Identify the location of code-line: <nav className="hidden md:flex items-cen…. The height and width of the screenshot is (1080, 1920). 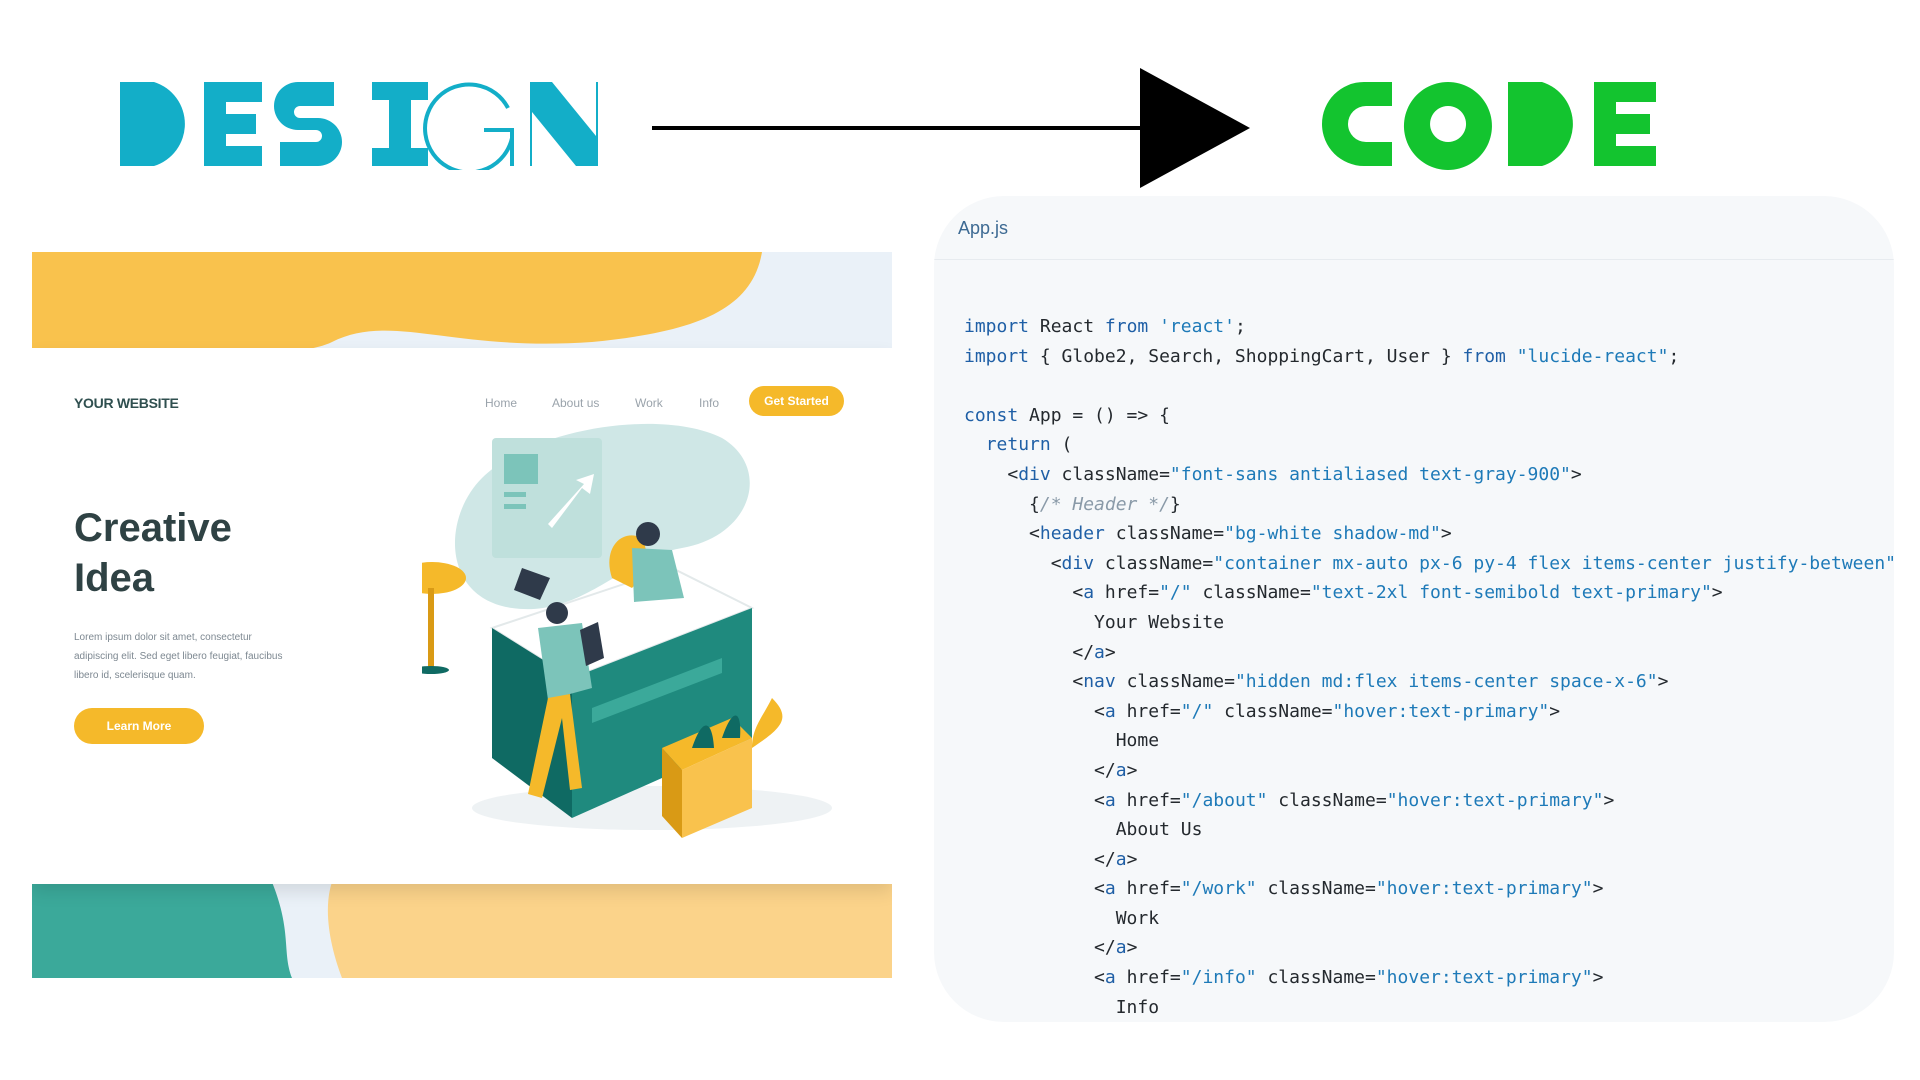
(1424, 682).